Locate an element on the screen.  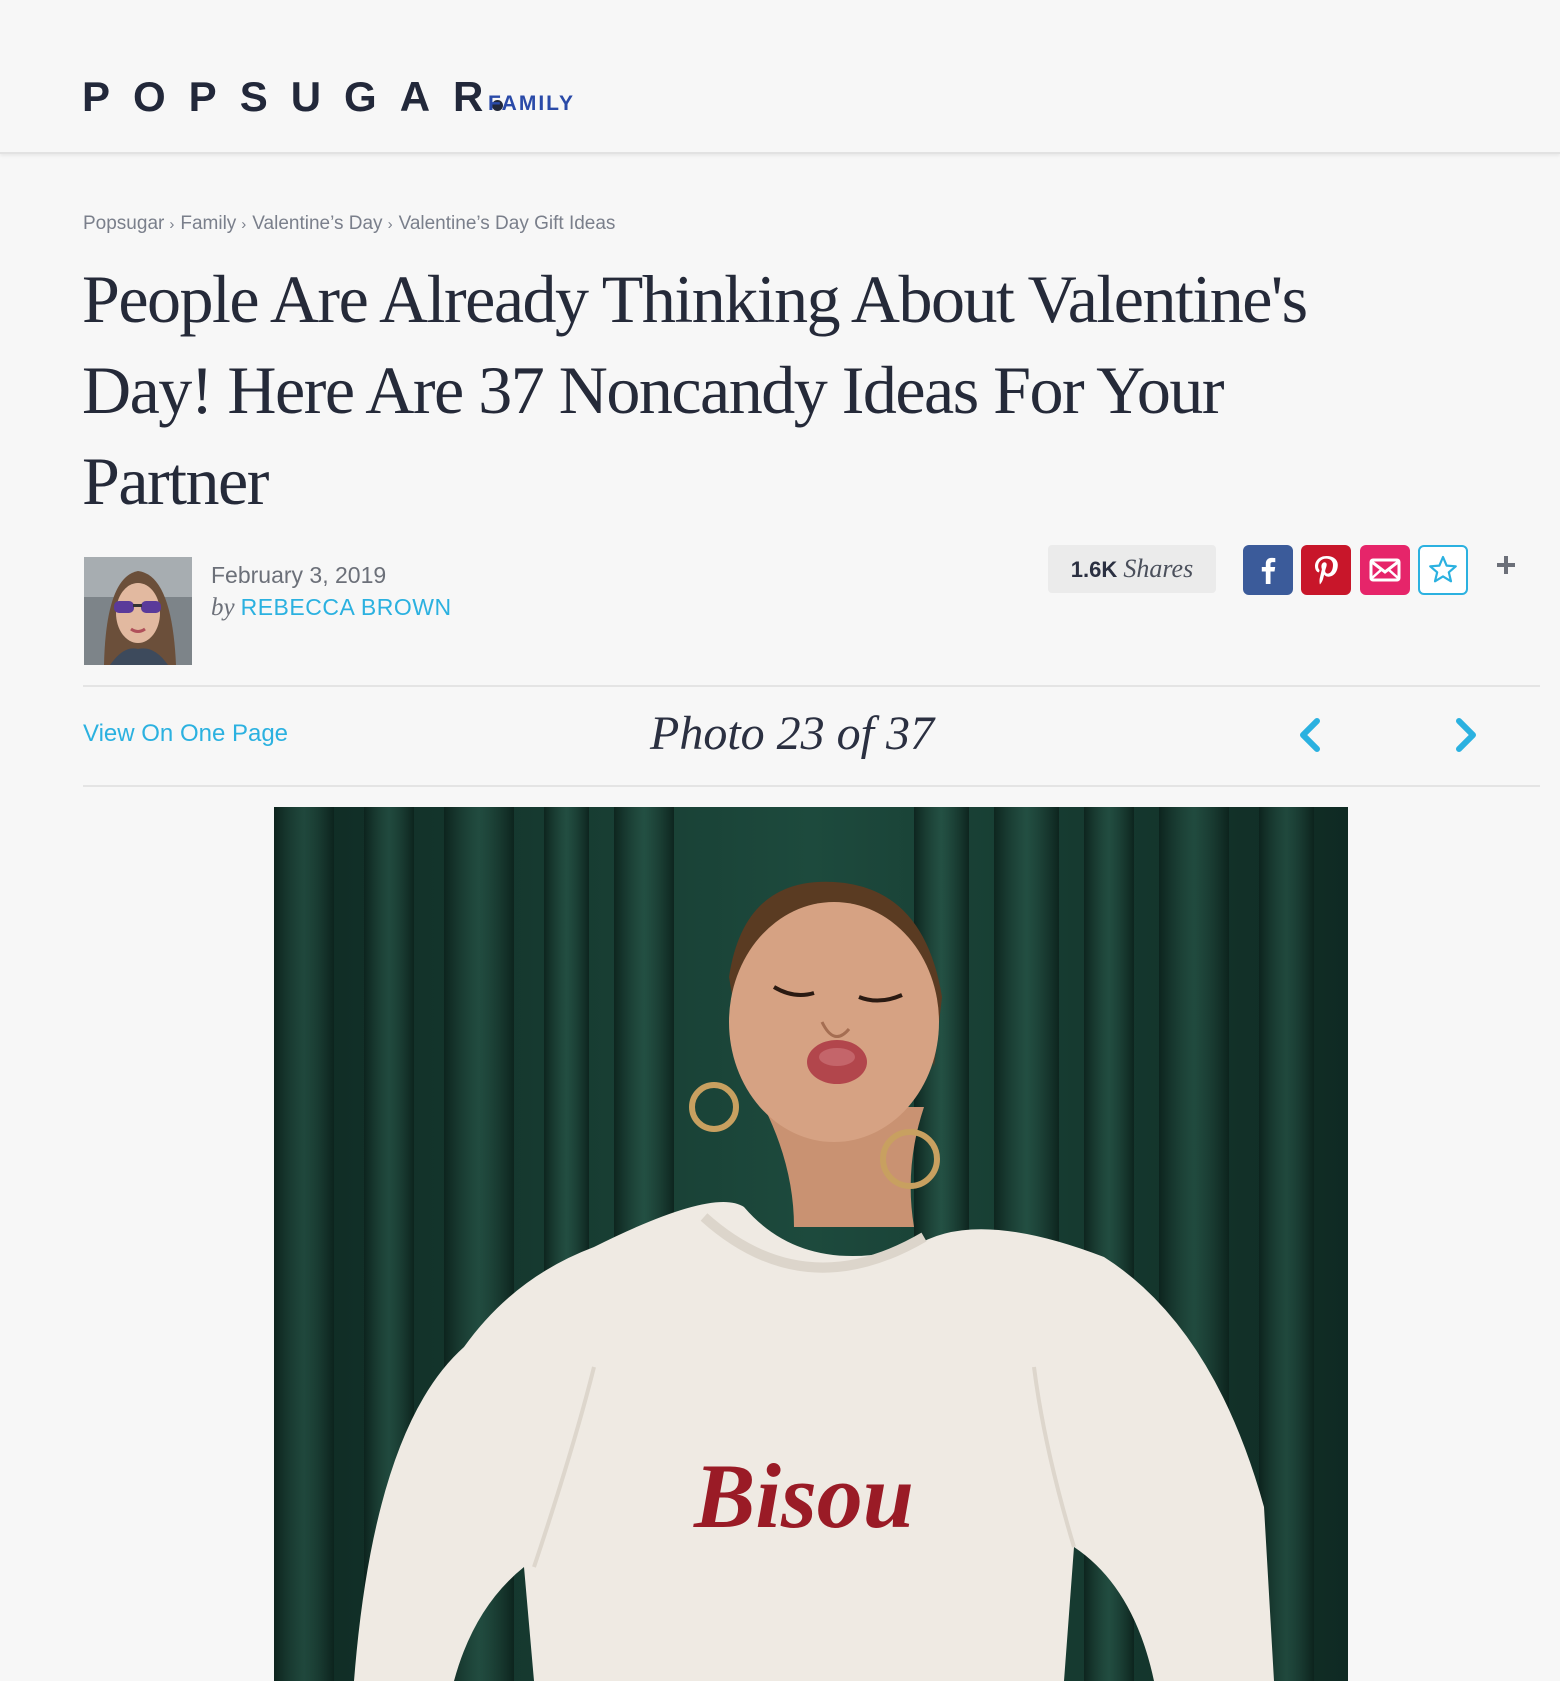
facebook-icon is located at coordinates (1268, 570).